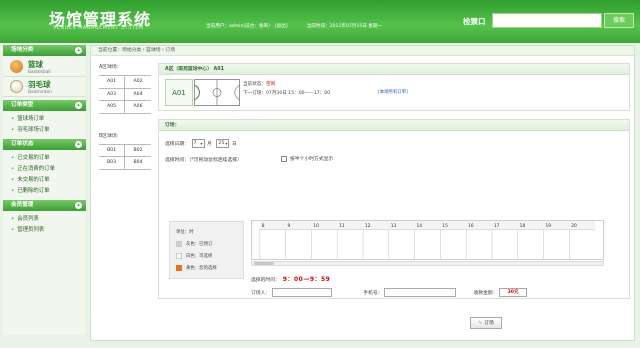  Describe the element at coordinates (261, 293) in the screenshot. I see `booker-label: 订场人：` at that location.